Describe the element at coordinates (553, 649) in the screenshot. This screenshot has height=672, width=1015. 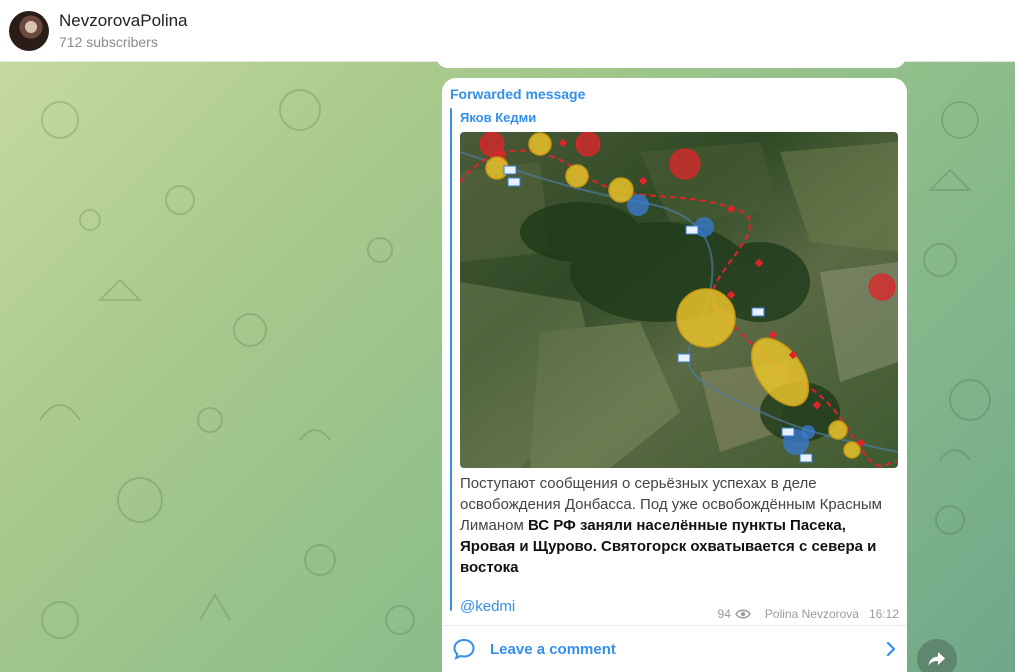
I see `leave-comment-label: Leave a comment` at that location.